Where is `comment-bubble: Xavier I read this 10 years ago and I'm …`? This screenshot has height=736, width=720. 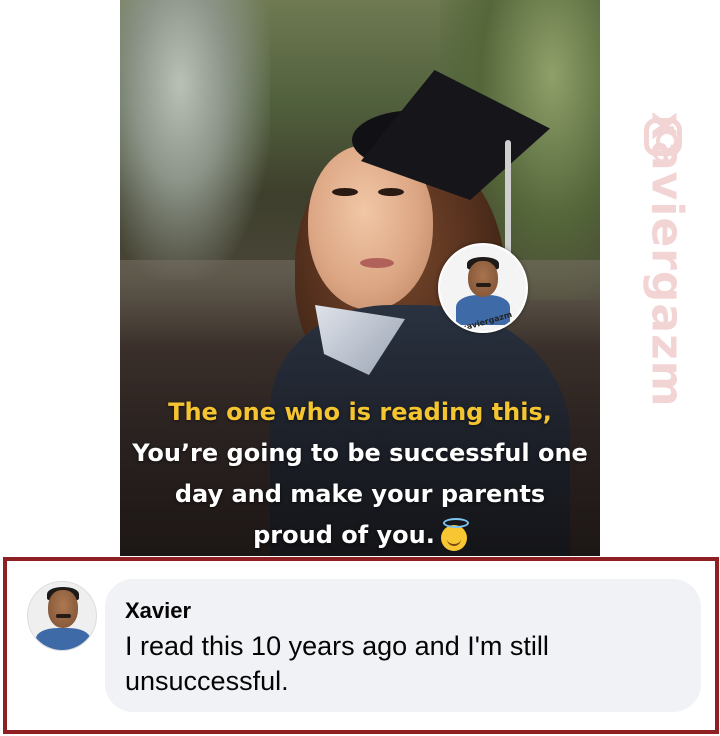 comment-bubble: Xavier I read this 10 years ago and I'm … is located at coordinates (403, 645).